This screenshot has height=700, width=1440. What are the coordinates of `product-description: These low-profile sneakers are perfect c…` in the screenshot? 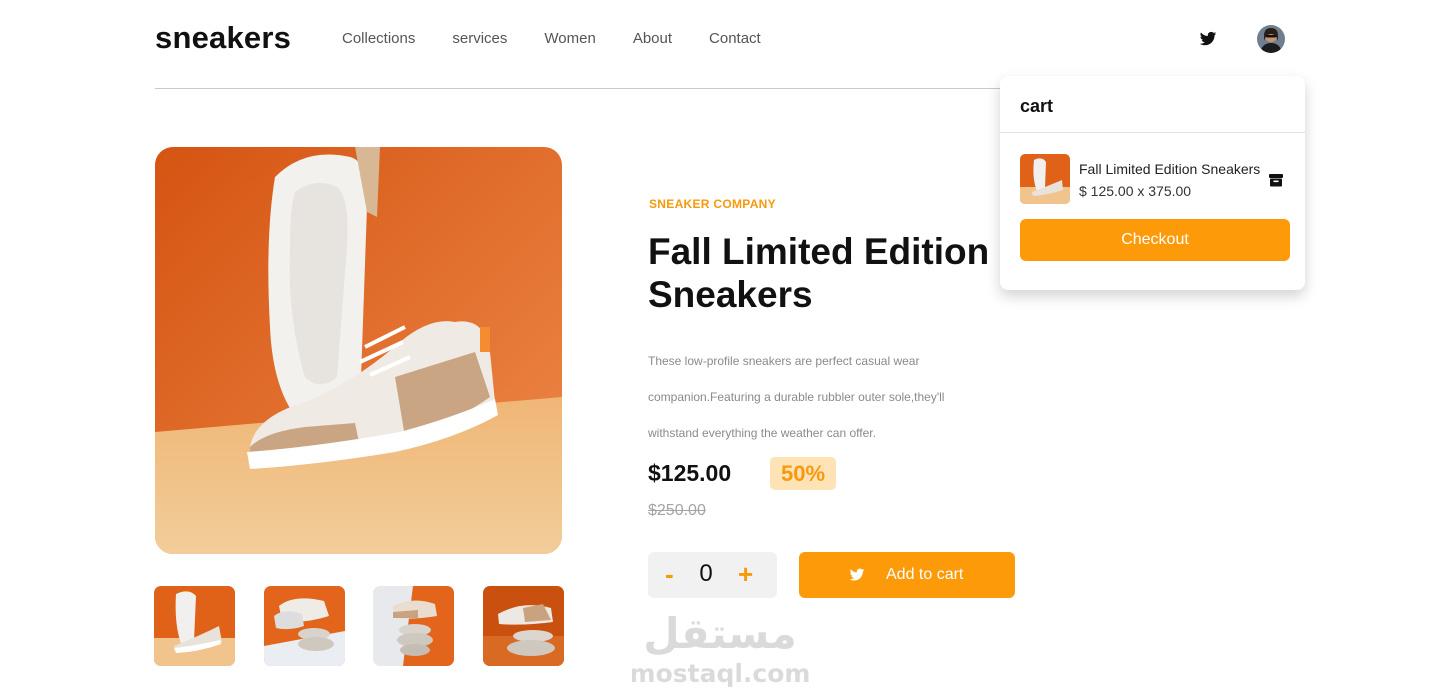 It's located at (796, 397).